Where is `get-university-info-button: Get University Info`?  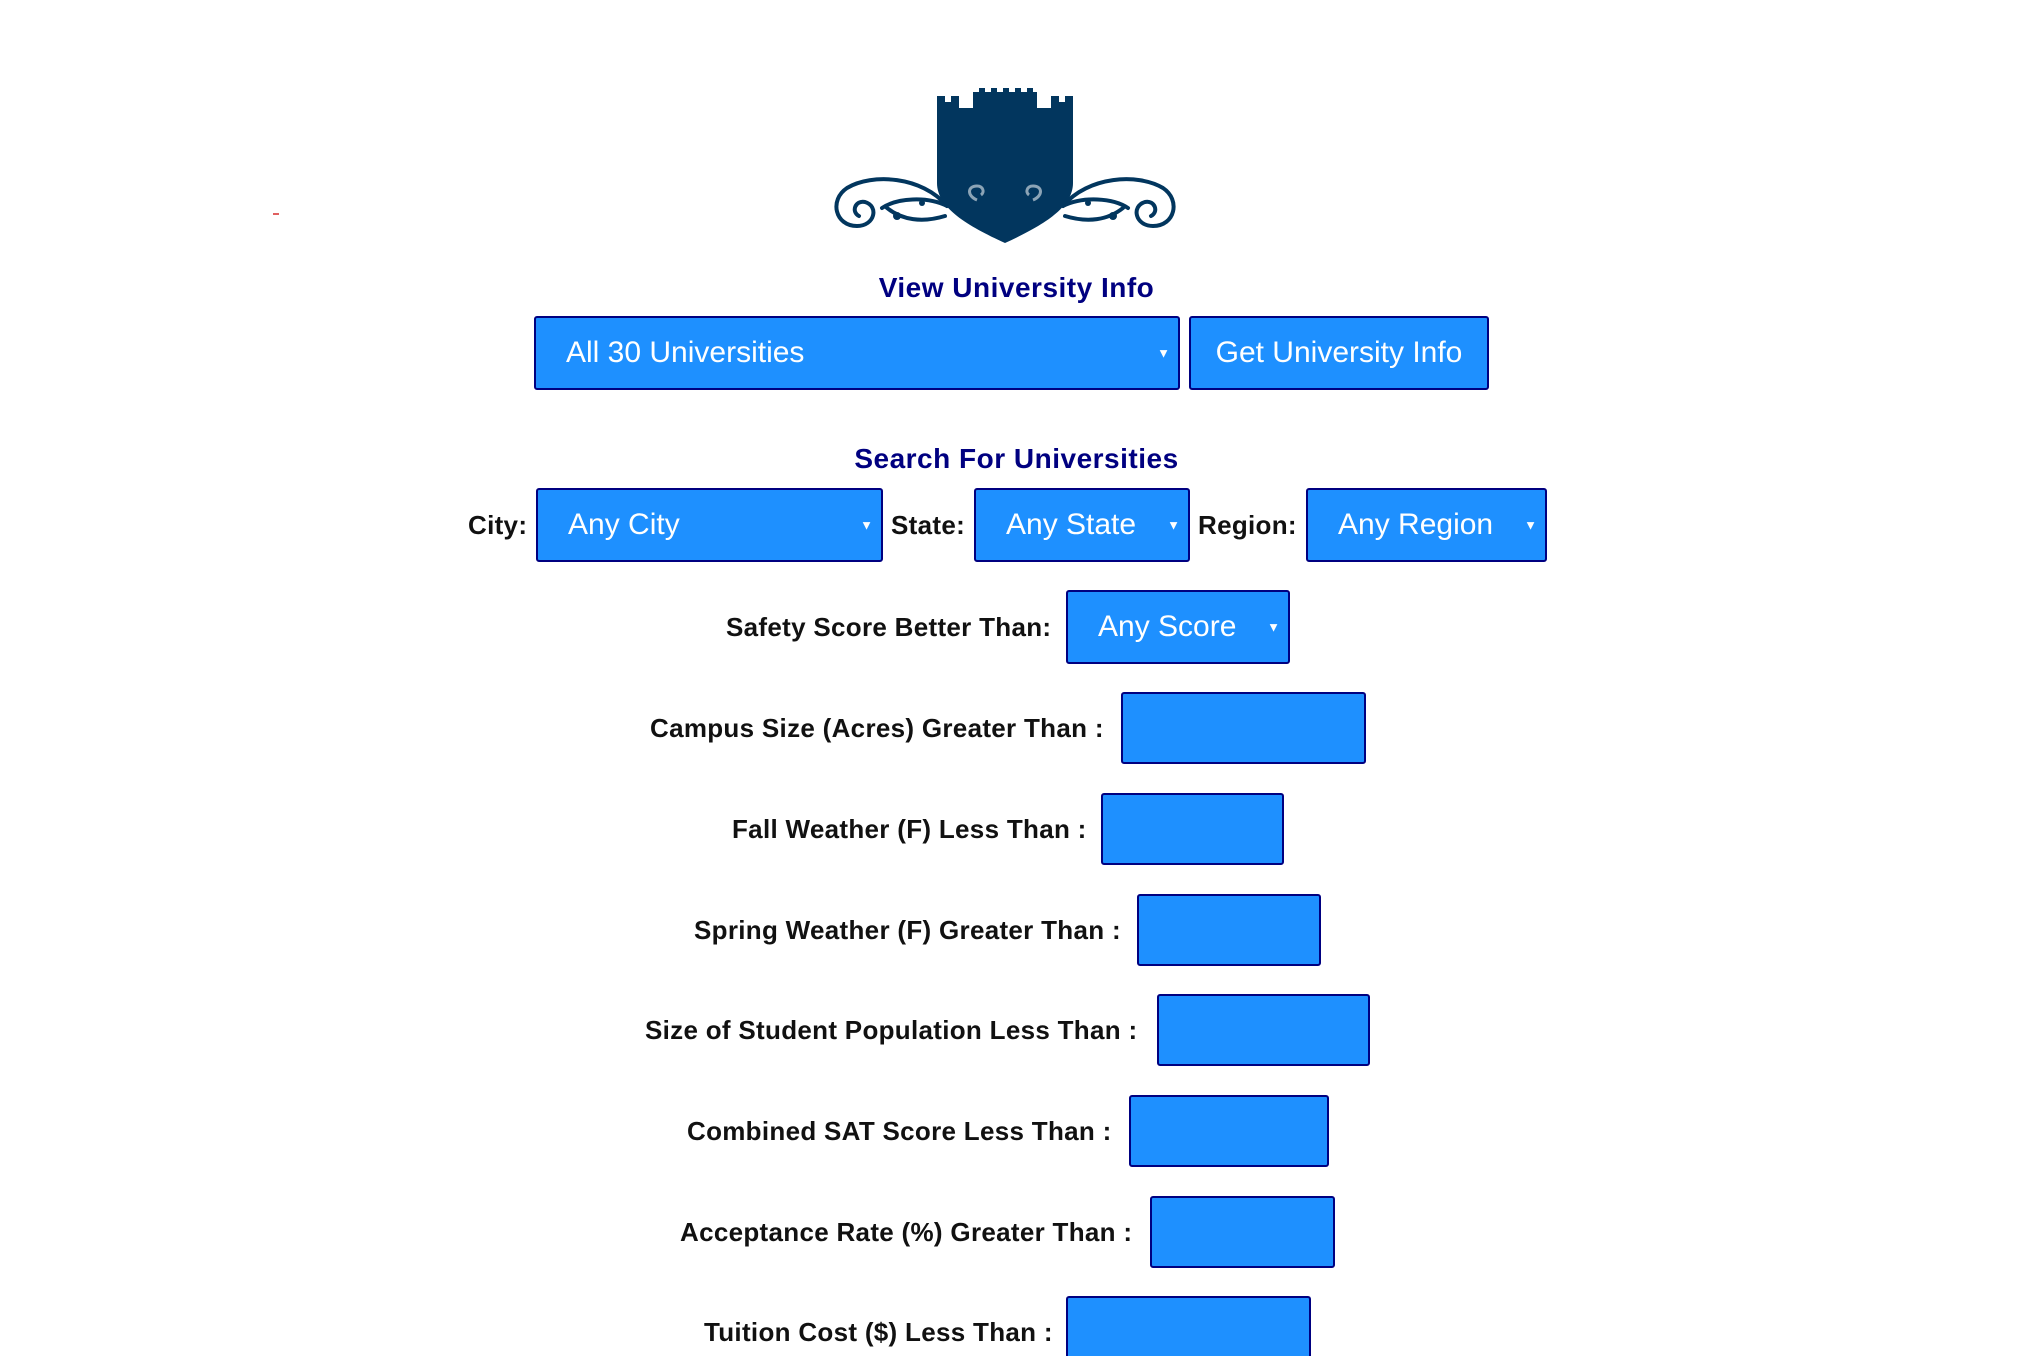 get-university-info-button: Get University Info is located at coordinates (1339, 353).